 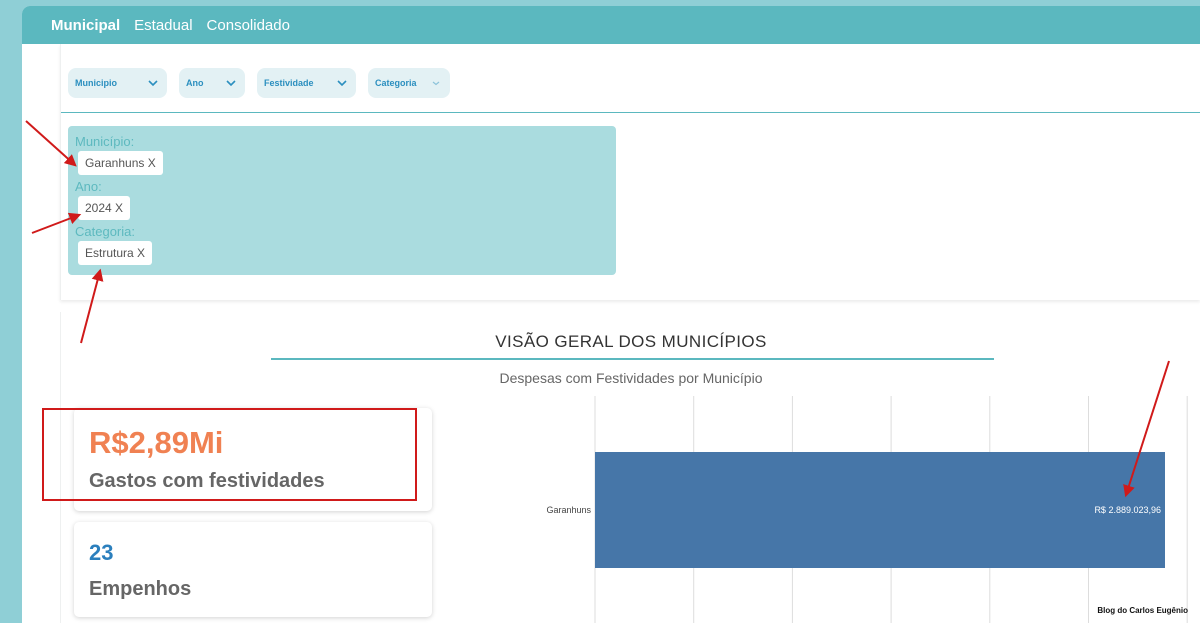 I want to click on chart-data-label: R$ 2.889.023,96, so click(x=1127, y=510).